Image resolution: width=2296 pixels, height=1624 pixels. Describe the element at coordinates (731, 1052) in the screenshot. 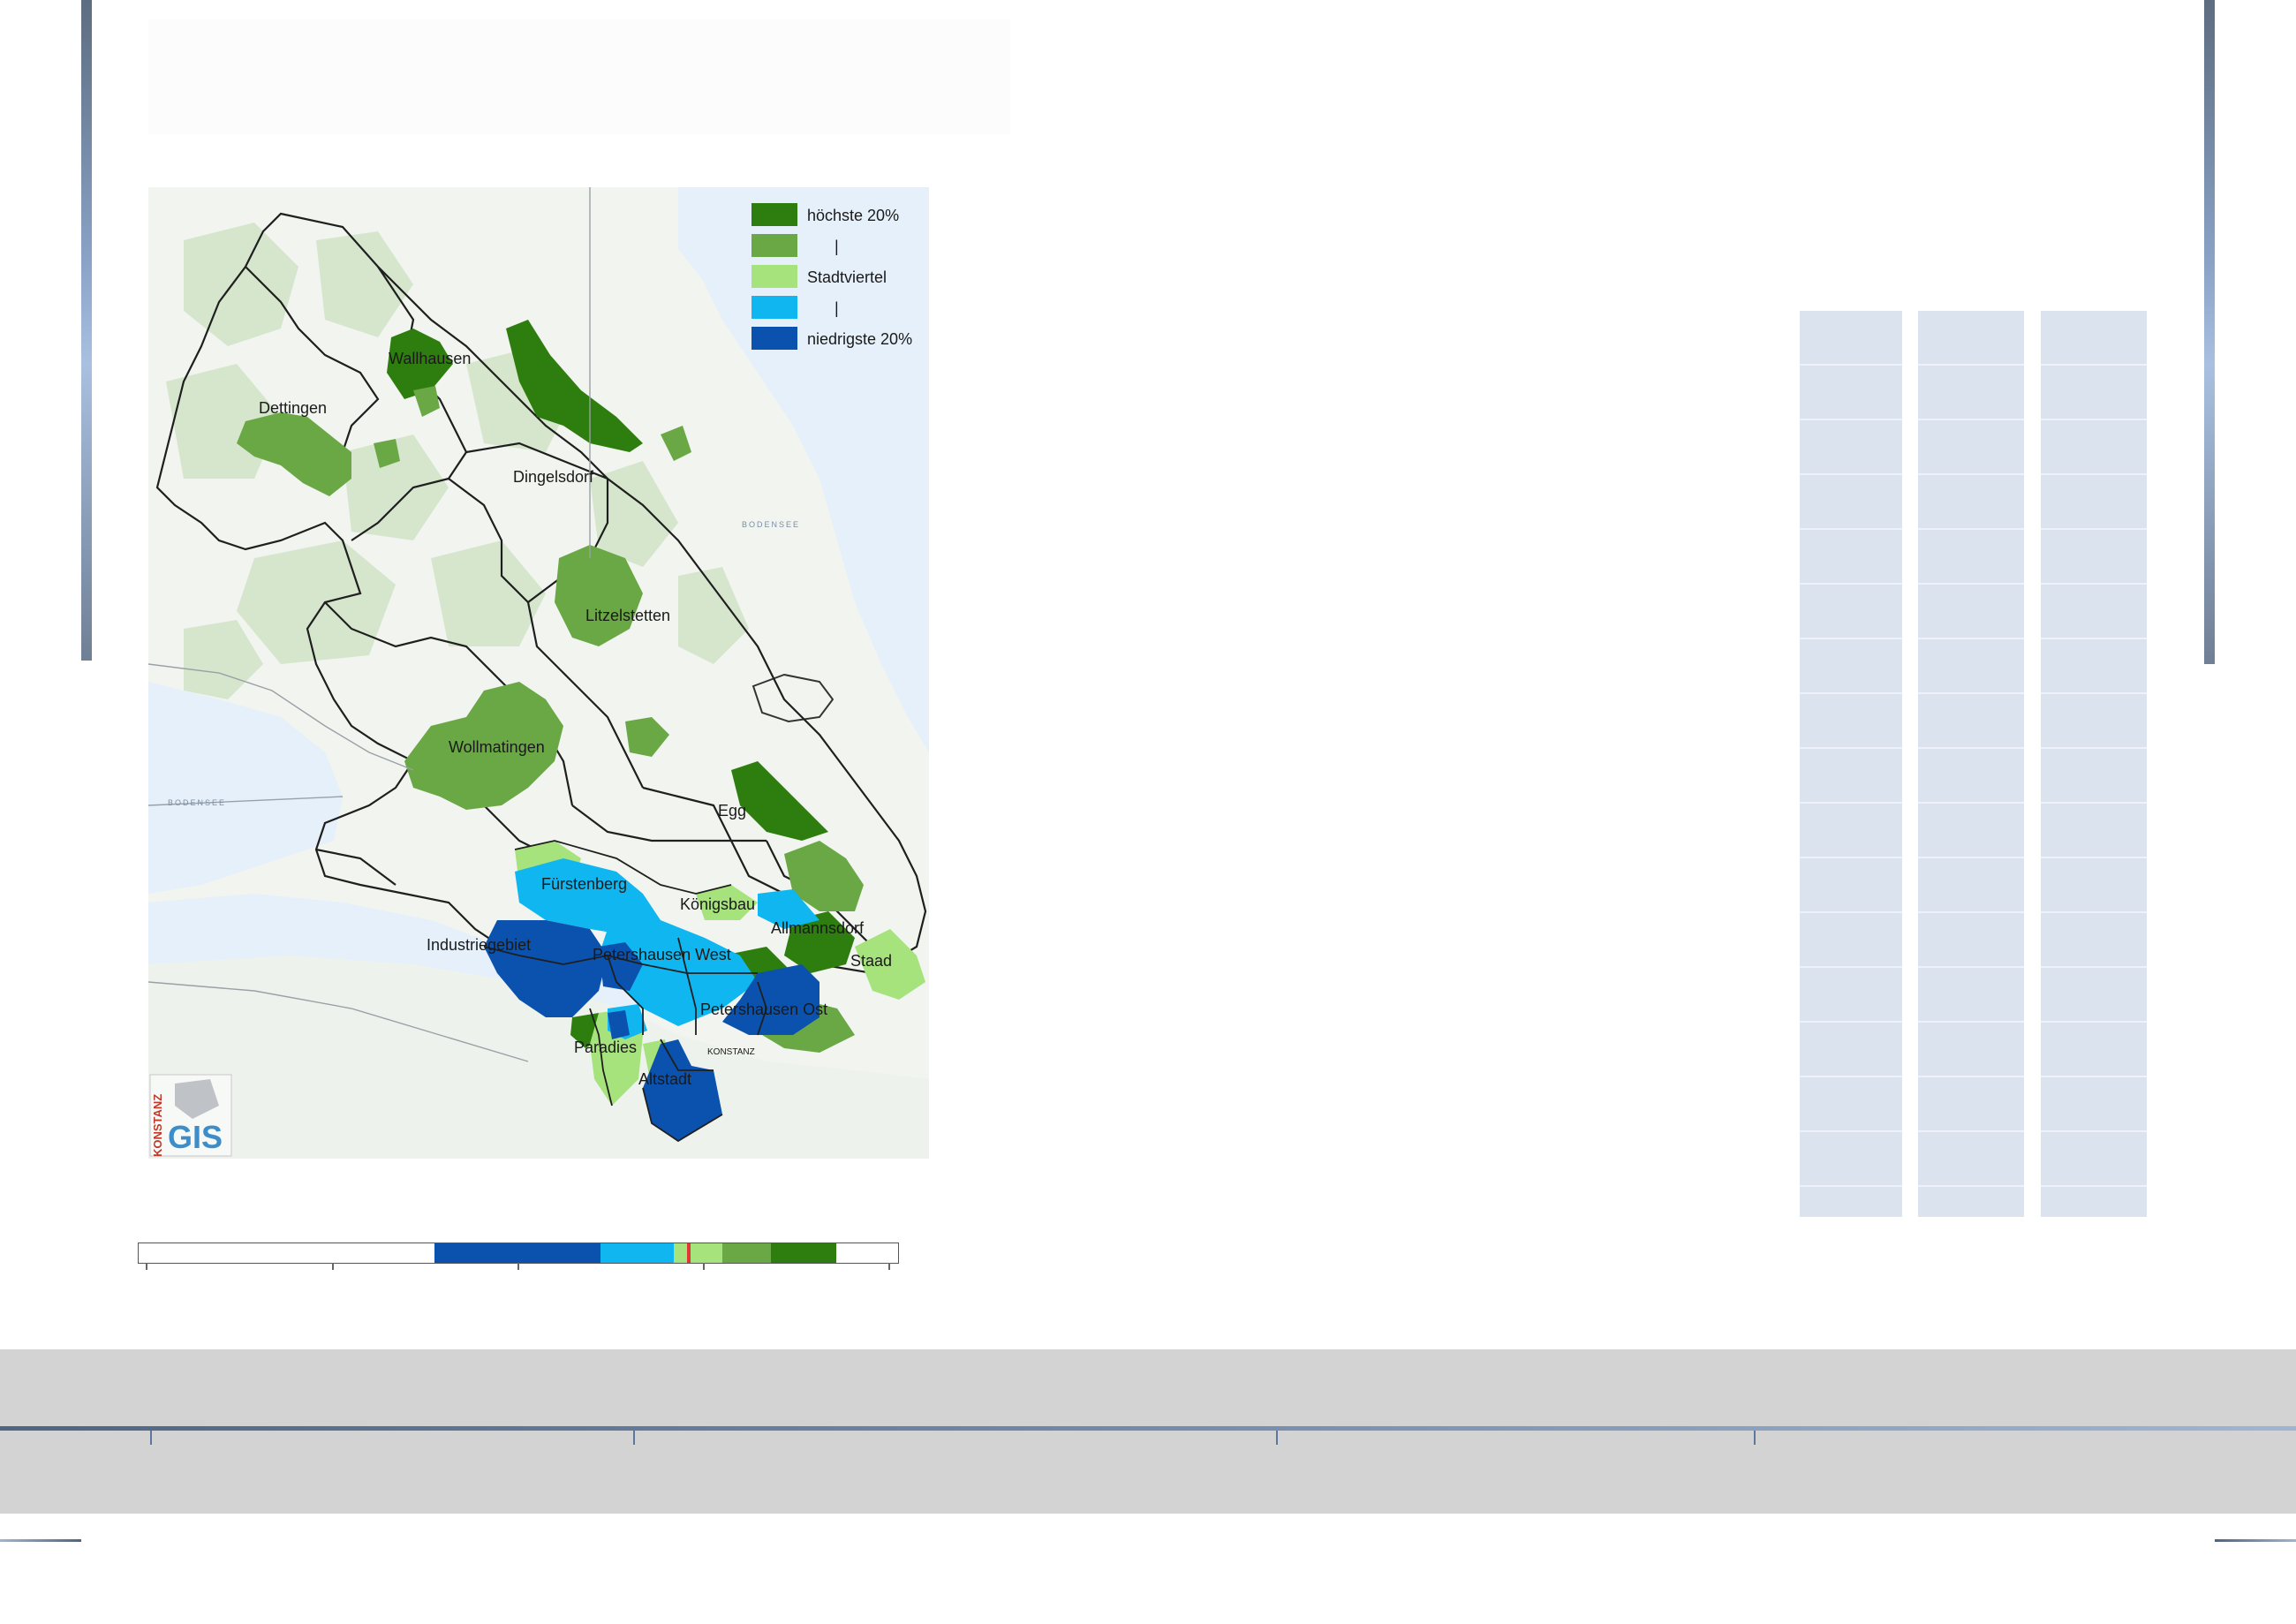

I see `label-konstanz-city: KONSTANZ` at that location.